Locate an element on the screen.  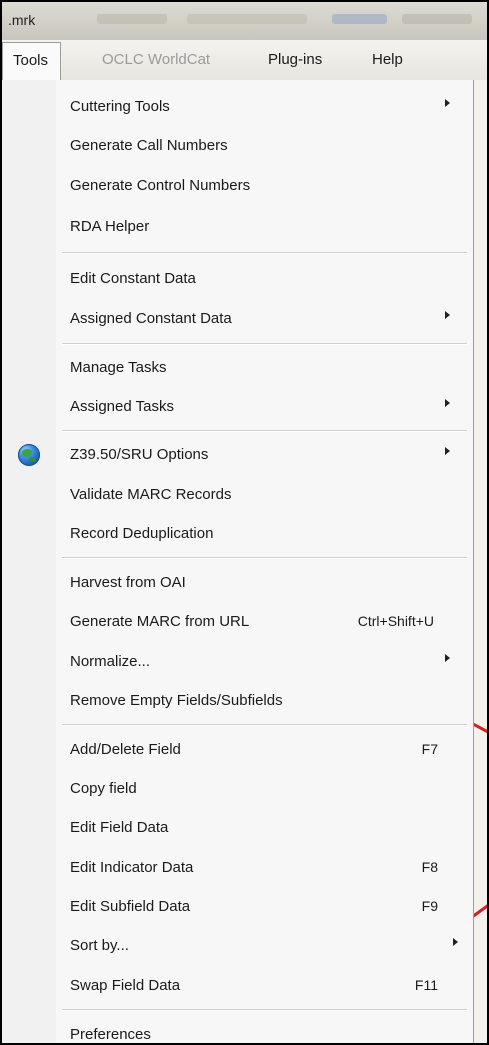
menu-item-label: Harvest from OAI is located at coordinates (128, 582).